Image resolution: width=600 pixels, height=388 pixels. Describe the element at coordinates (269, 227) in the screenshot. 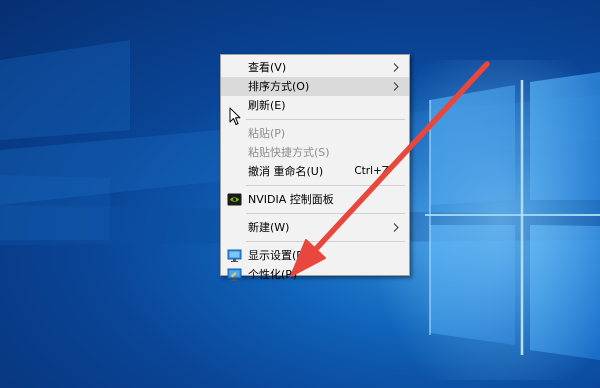

I see `menu-item-new-label: 新建(W)` at that location.